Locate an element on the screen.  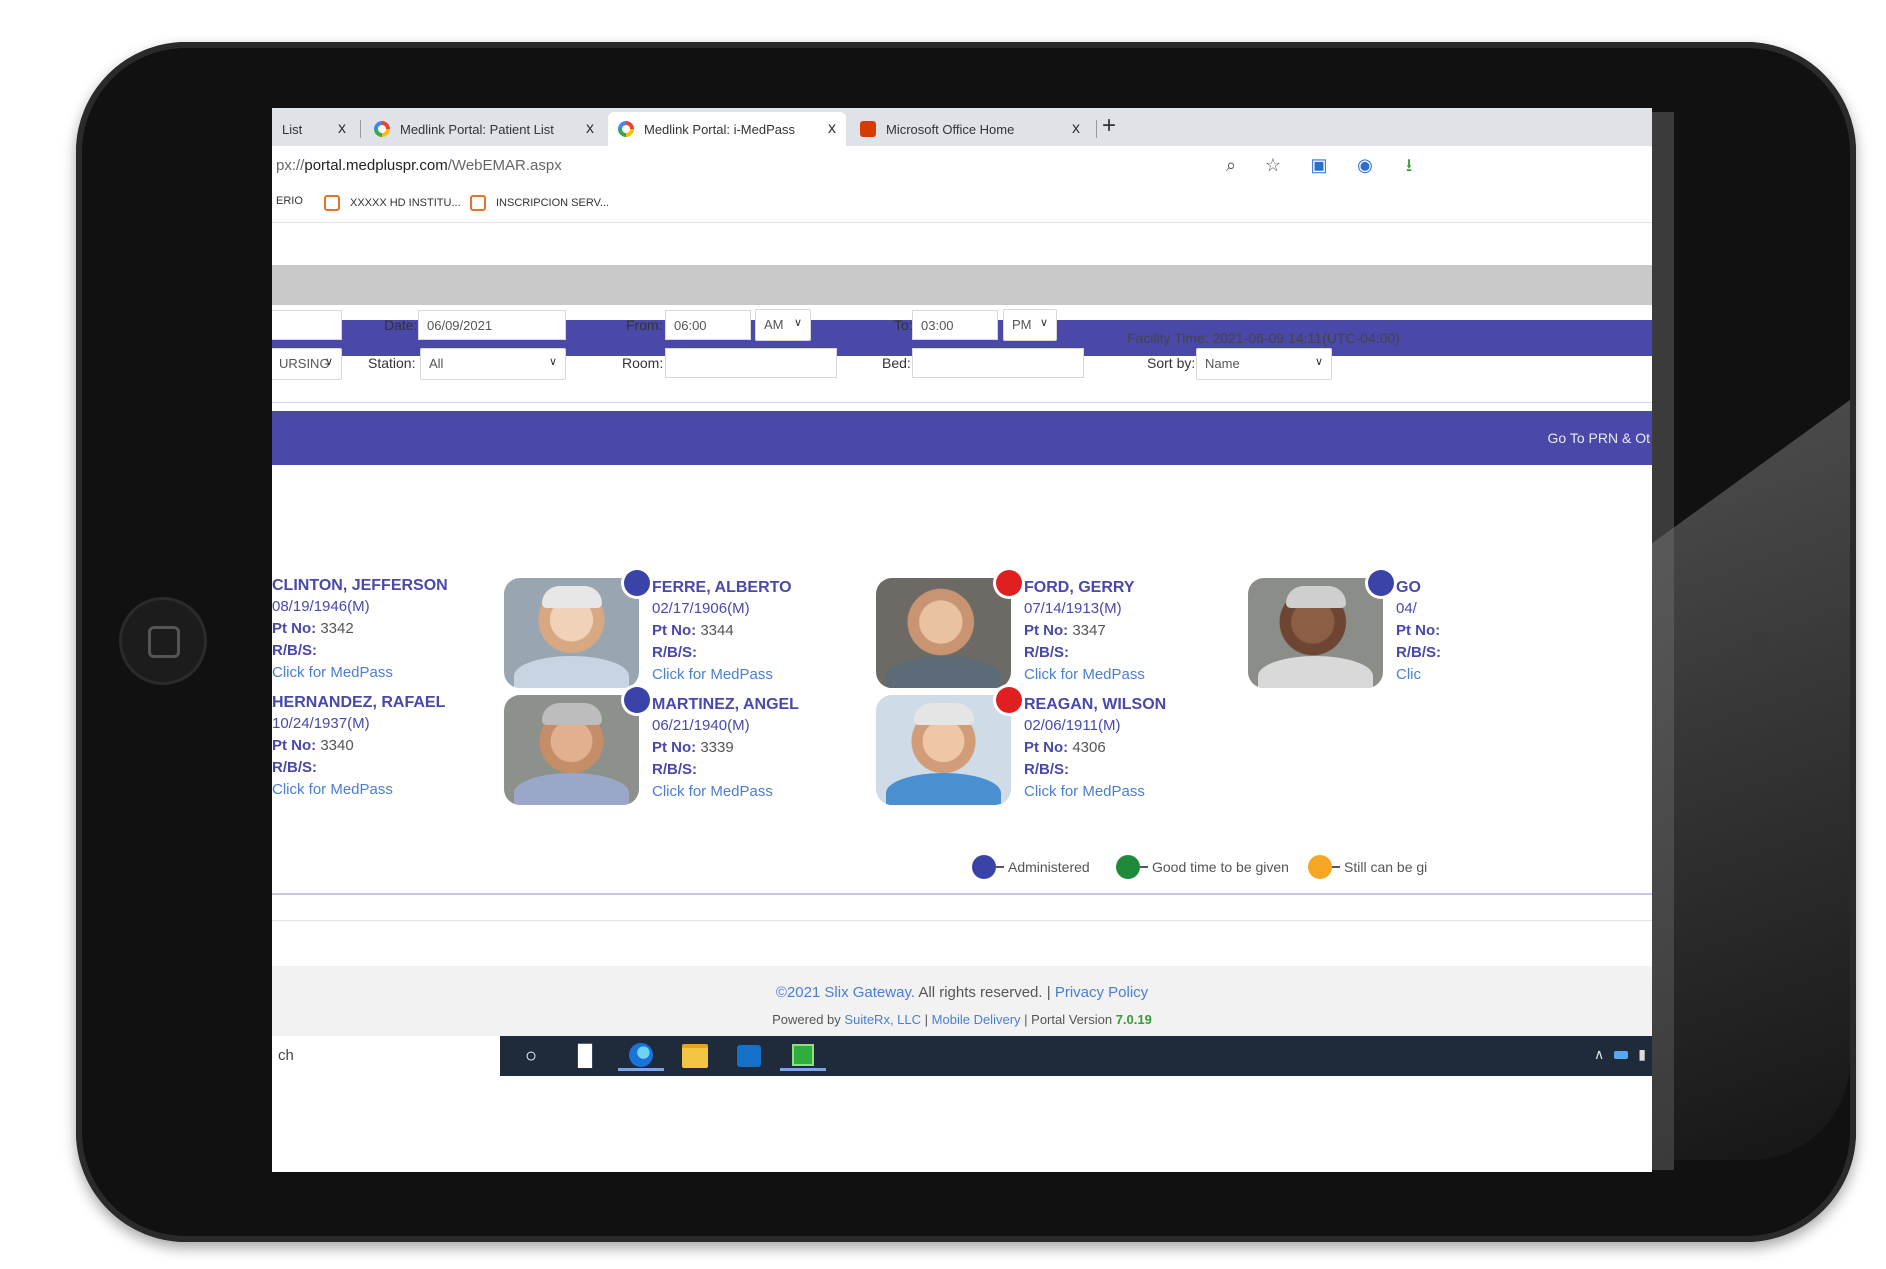
patient-number: Pt No: 3347 is located at coordinates (1084, 631).